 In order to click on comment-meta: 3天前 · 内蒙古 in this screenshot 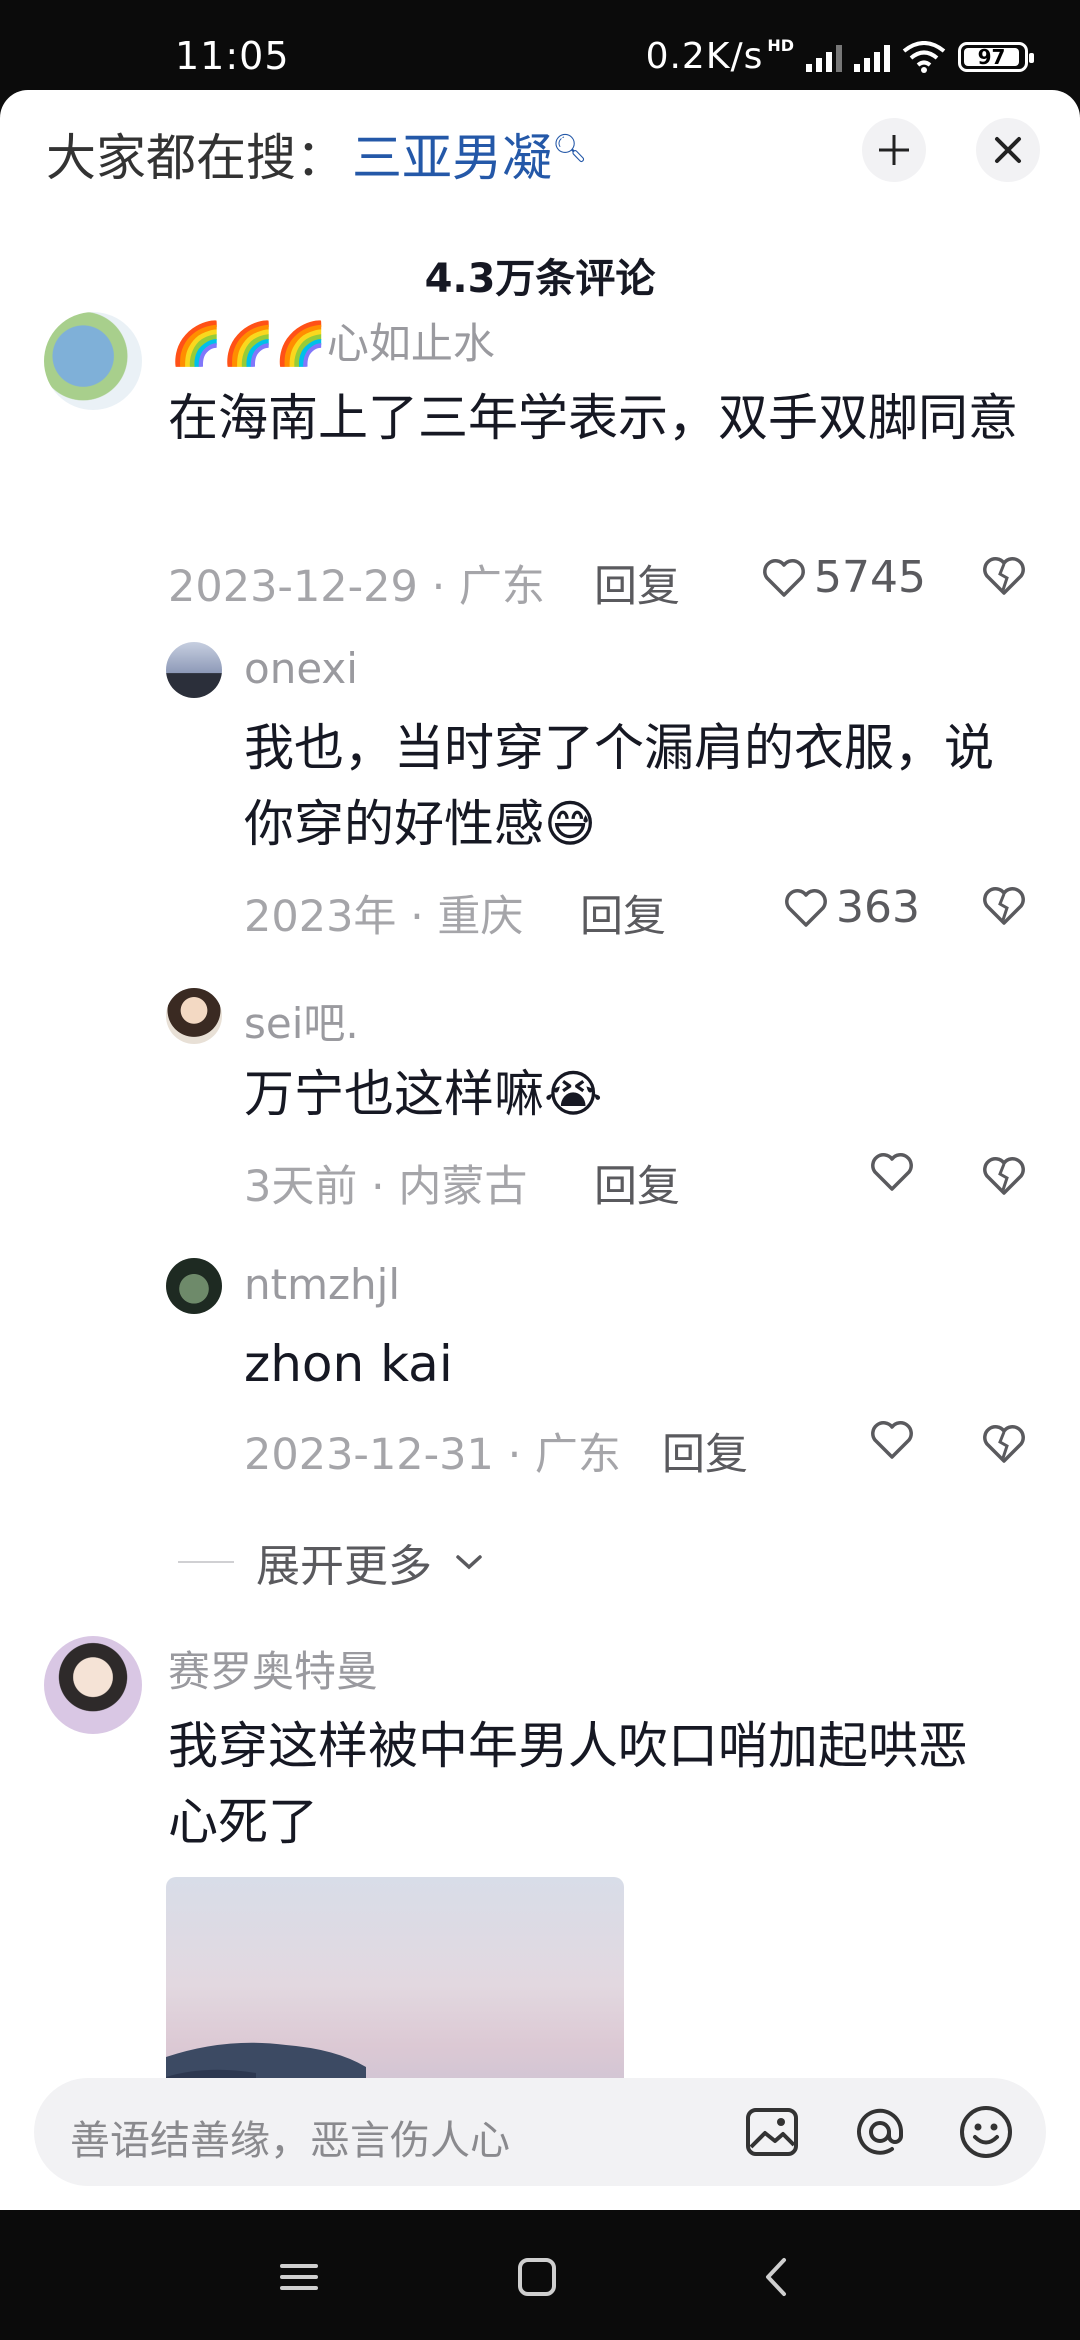, I will do `click(386, 1187)`.